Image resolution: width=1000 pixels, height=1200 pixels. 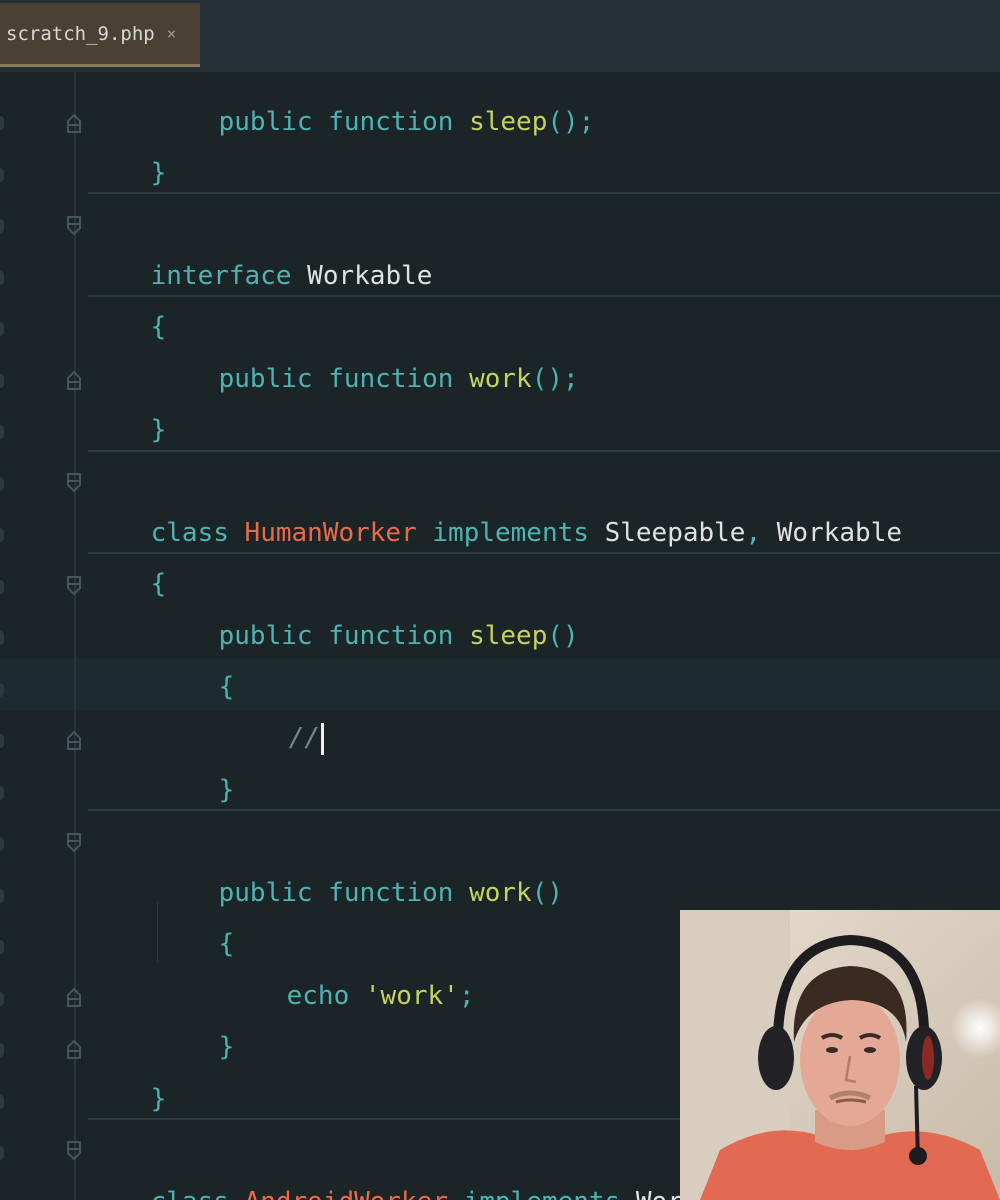 I want to click on code-line: public function sleep();, so click(x=375, y=104).